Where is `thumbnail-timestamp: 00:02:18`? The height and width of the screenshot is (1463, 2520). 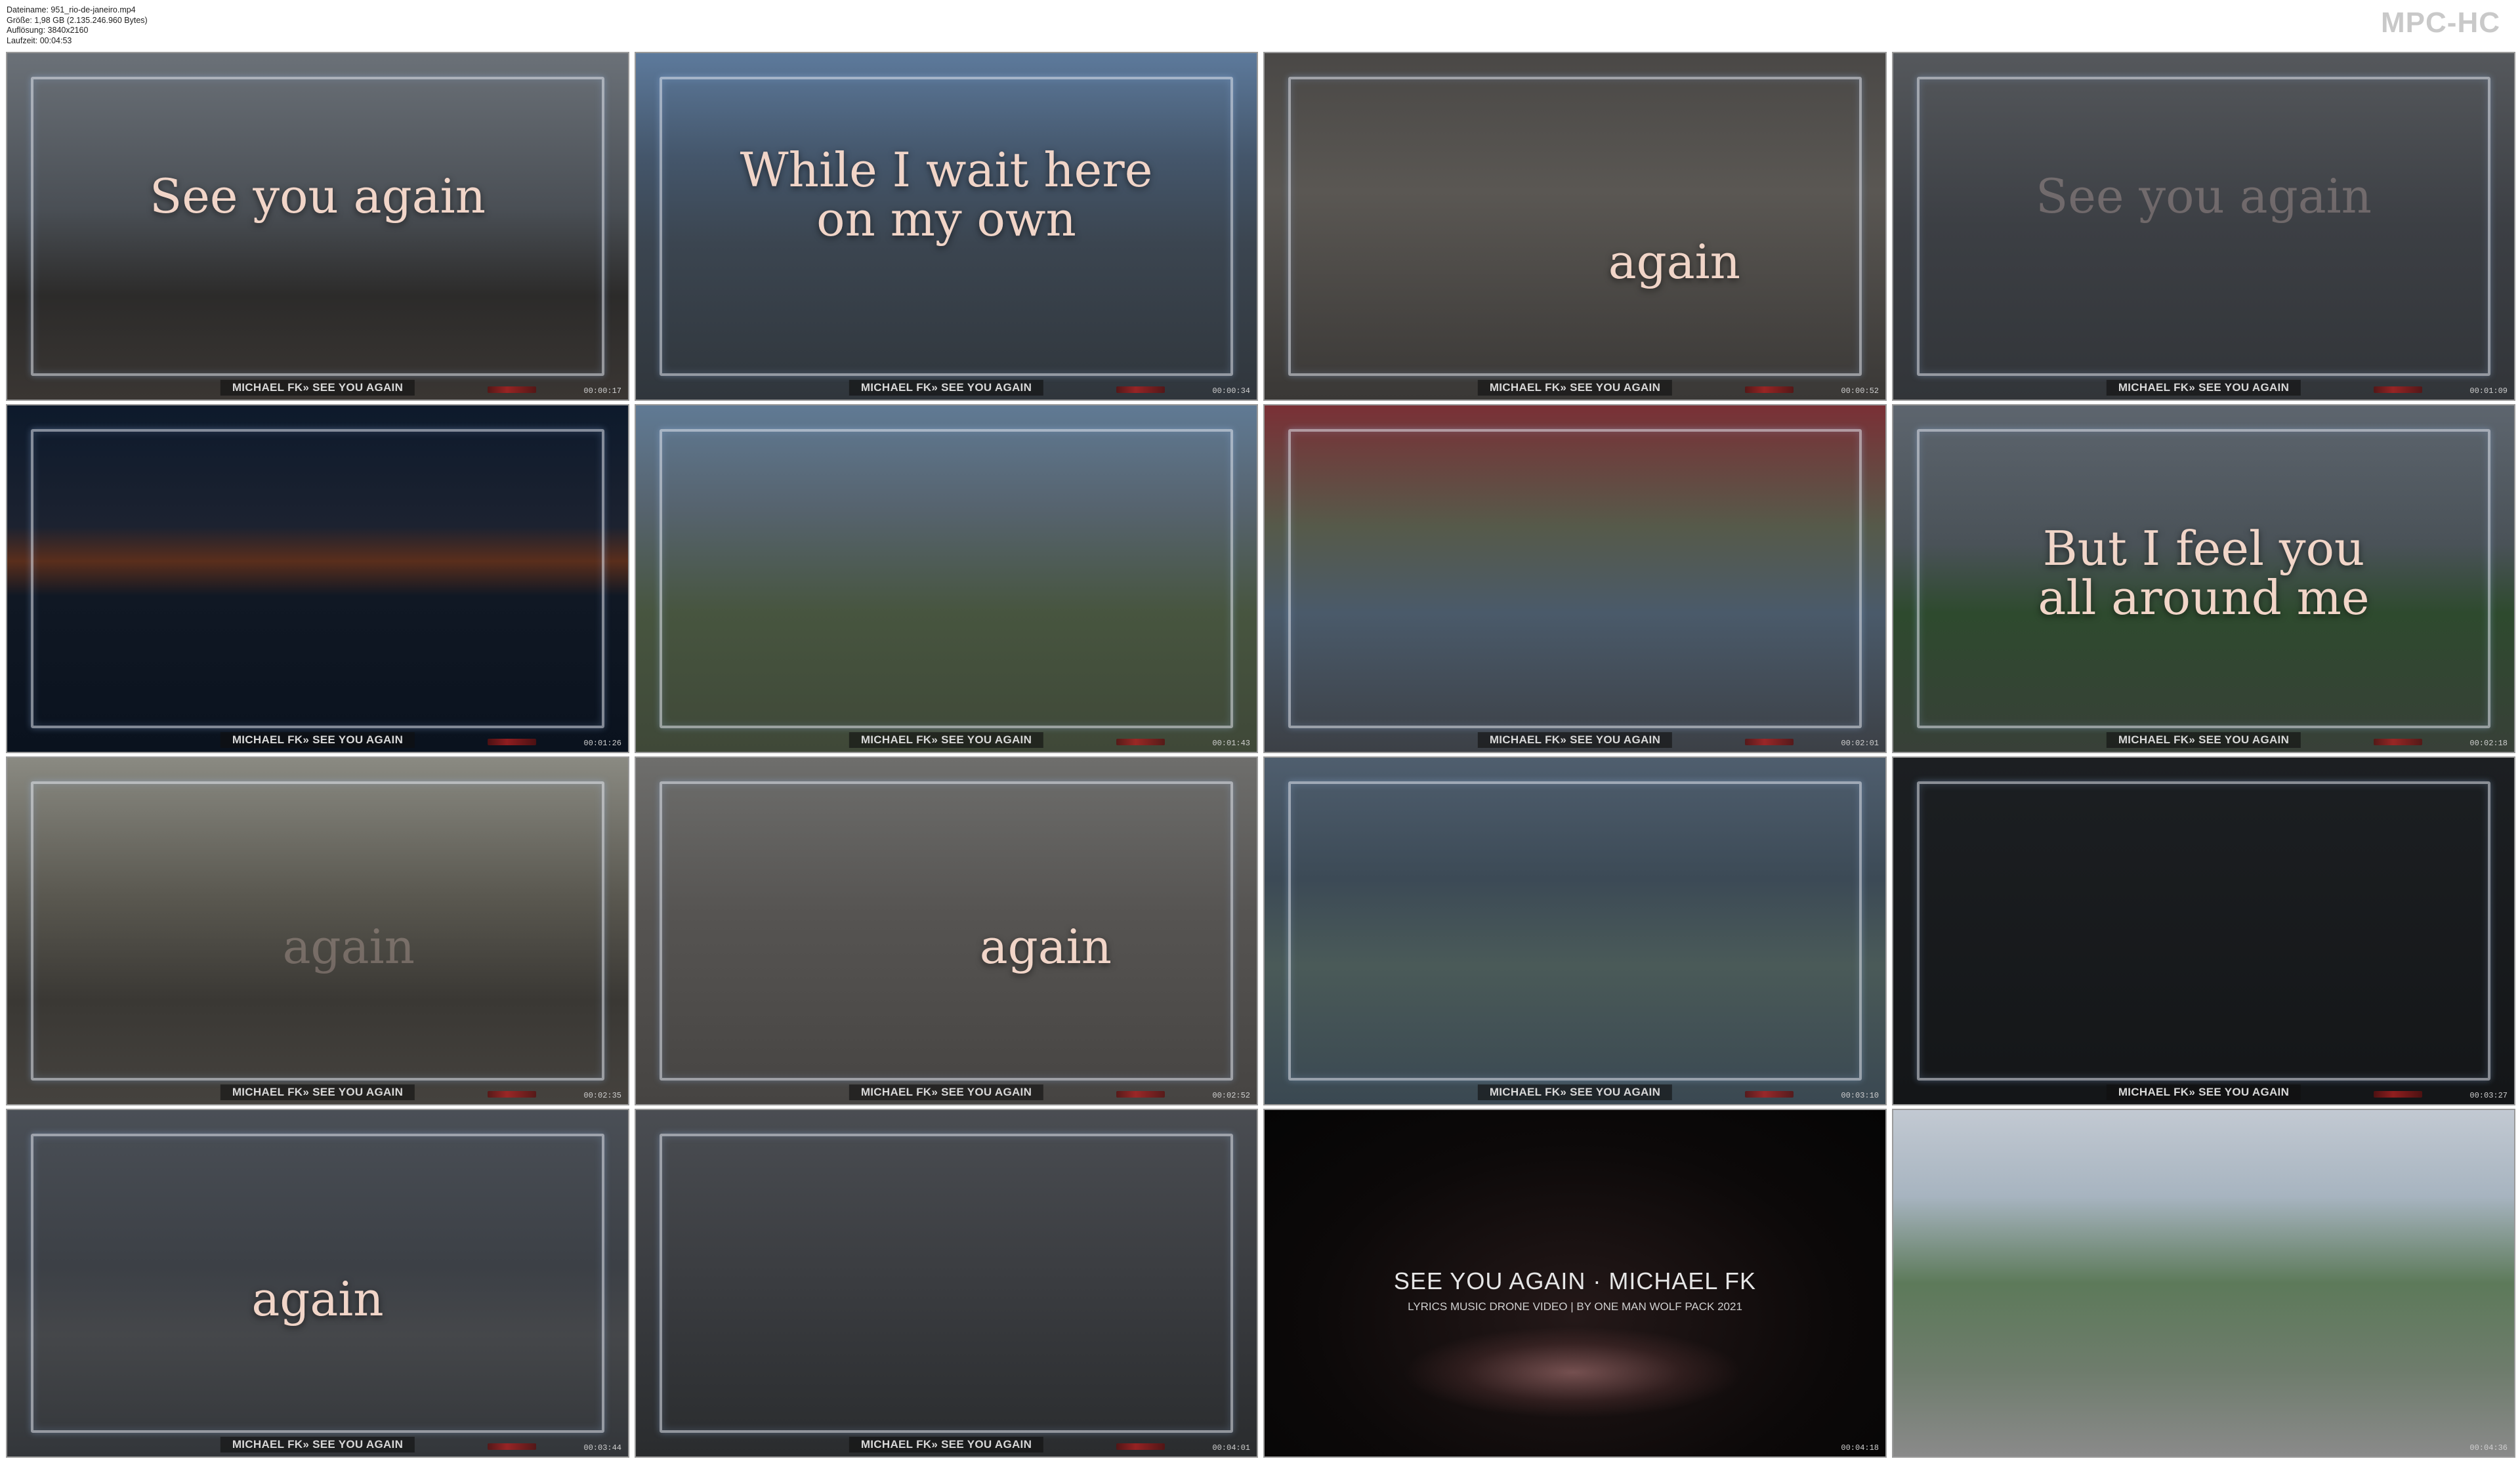 thumbnail-timestamp: 00:02:18 is located at coordinates (2488, 743).